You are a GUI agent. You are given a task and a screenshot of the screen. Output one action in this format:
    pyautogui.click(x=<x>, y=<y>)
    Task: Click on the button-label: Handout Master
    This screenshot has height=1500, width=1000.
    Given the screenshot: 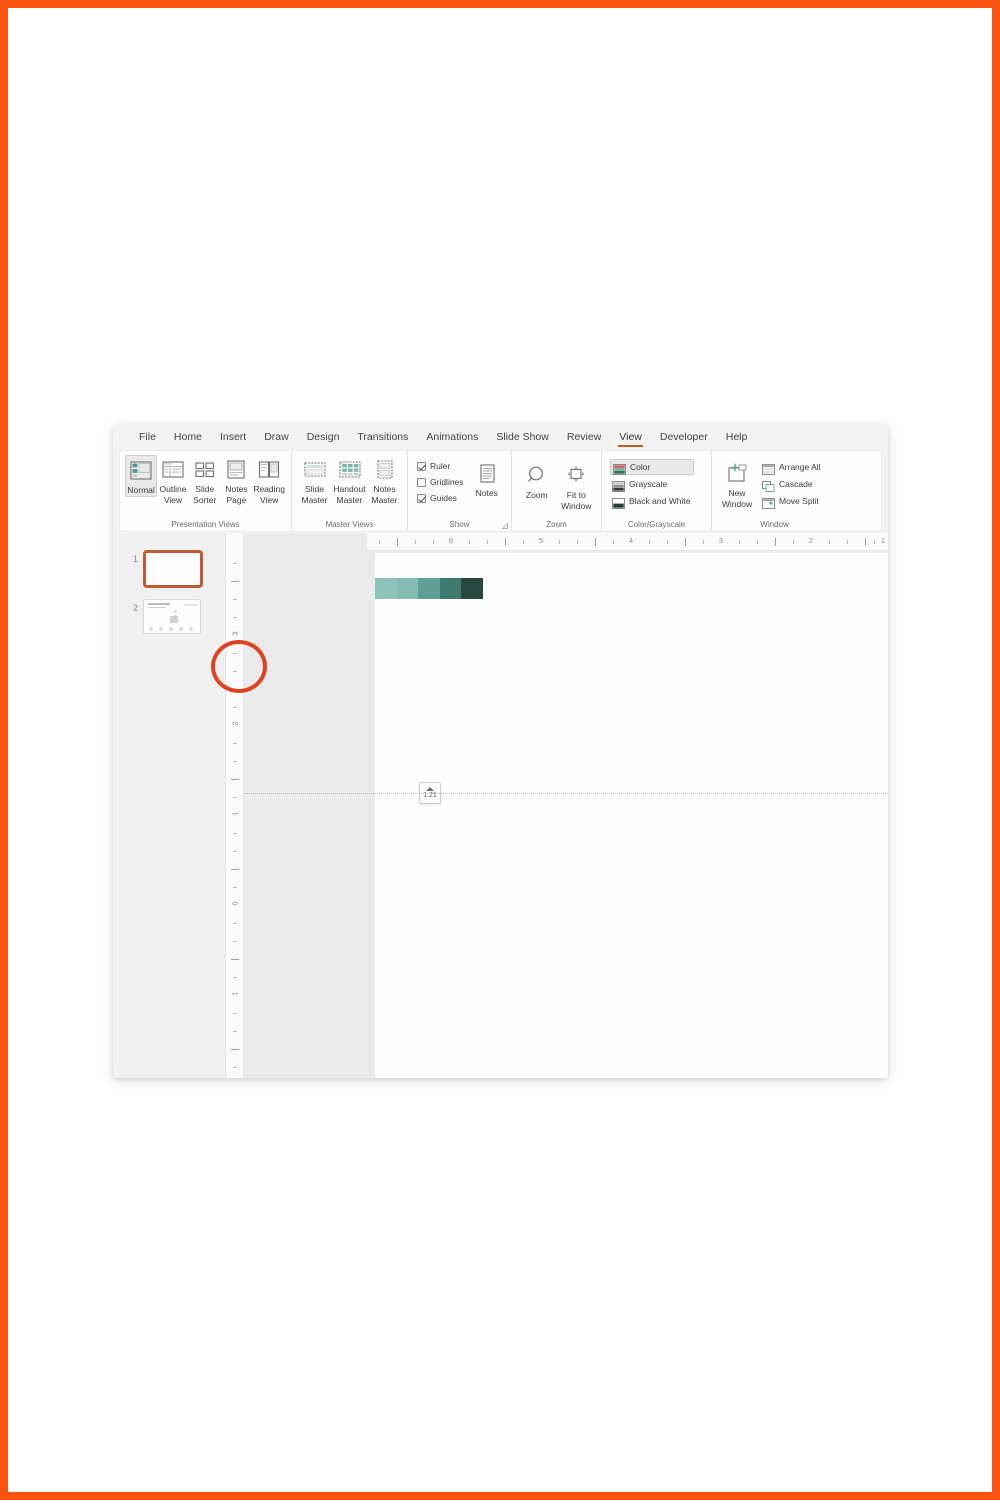 What is the action you would take?
    pyautogui.click(x=349, y=494)
    